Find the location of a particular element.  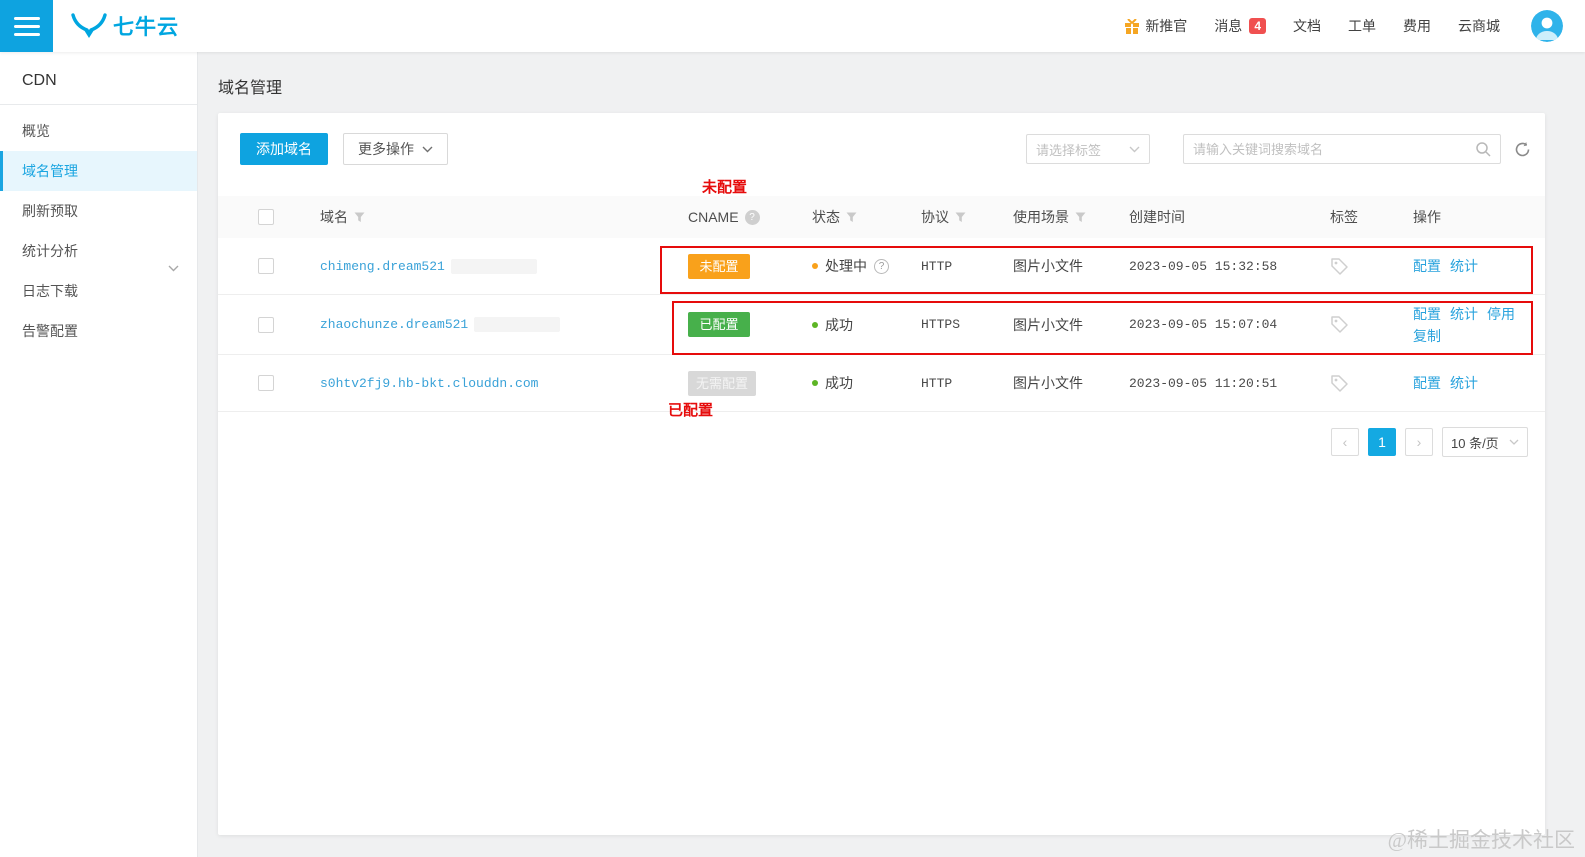

top-nav: 新推官 消息 4 文档 工单 费用 云商城 is located at coordinates (1354, 26).